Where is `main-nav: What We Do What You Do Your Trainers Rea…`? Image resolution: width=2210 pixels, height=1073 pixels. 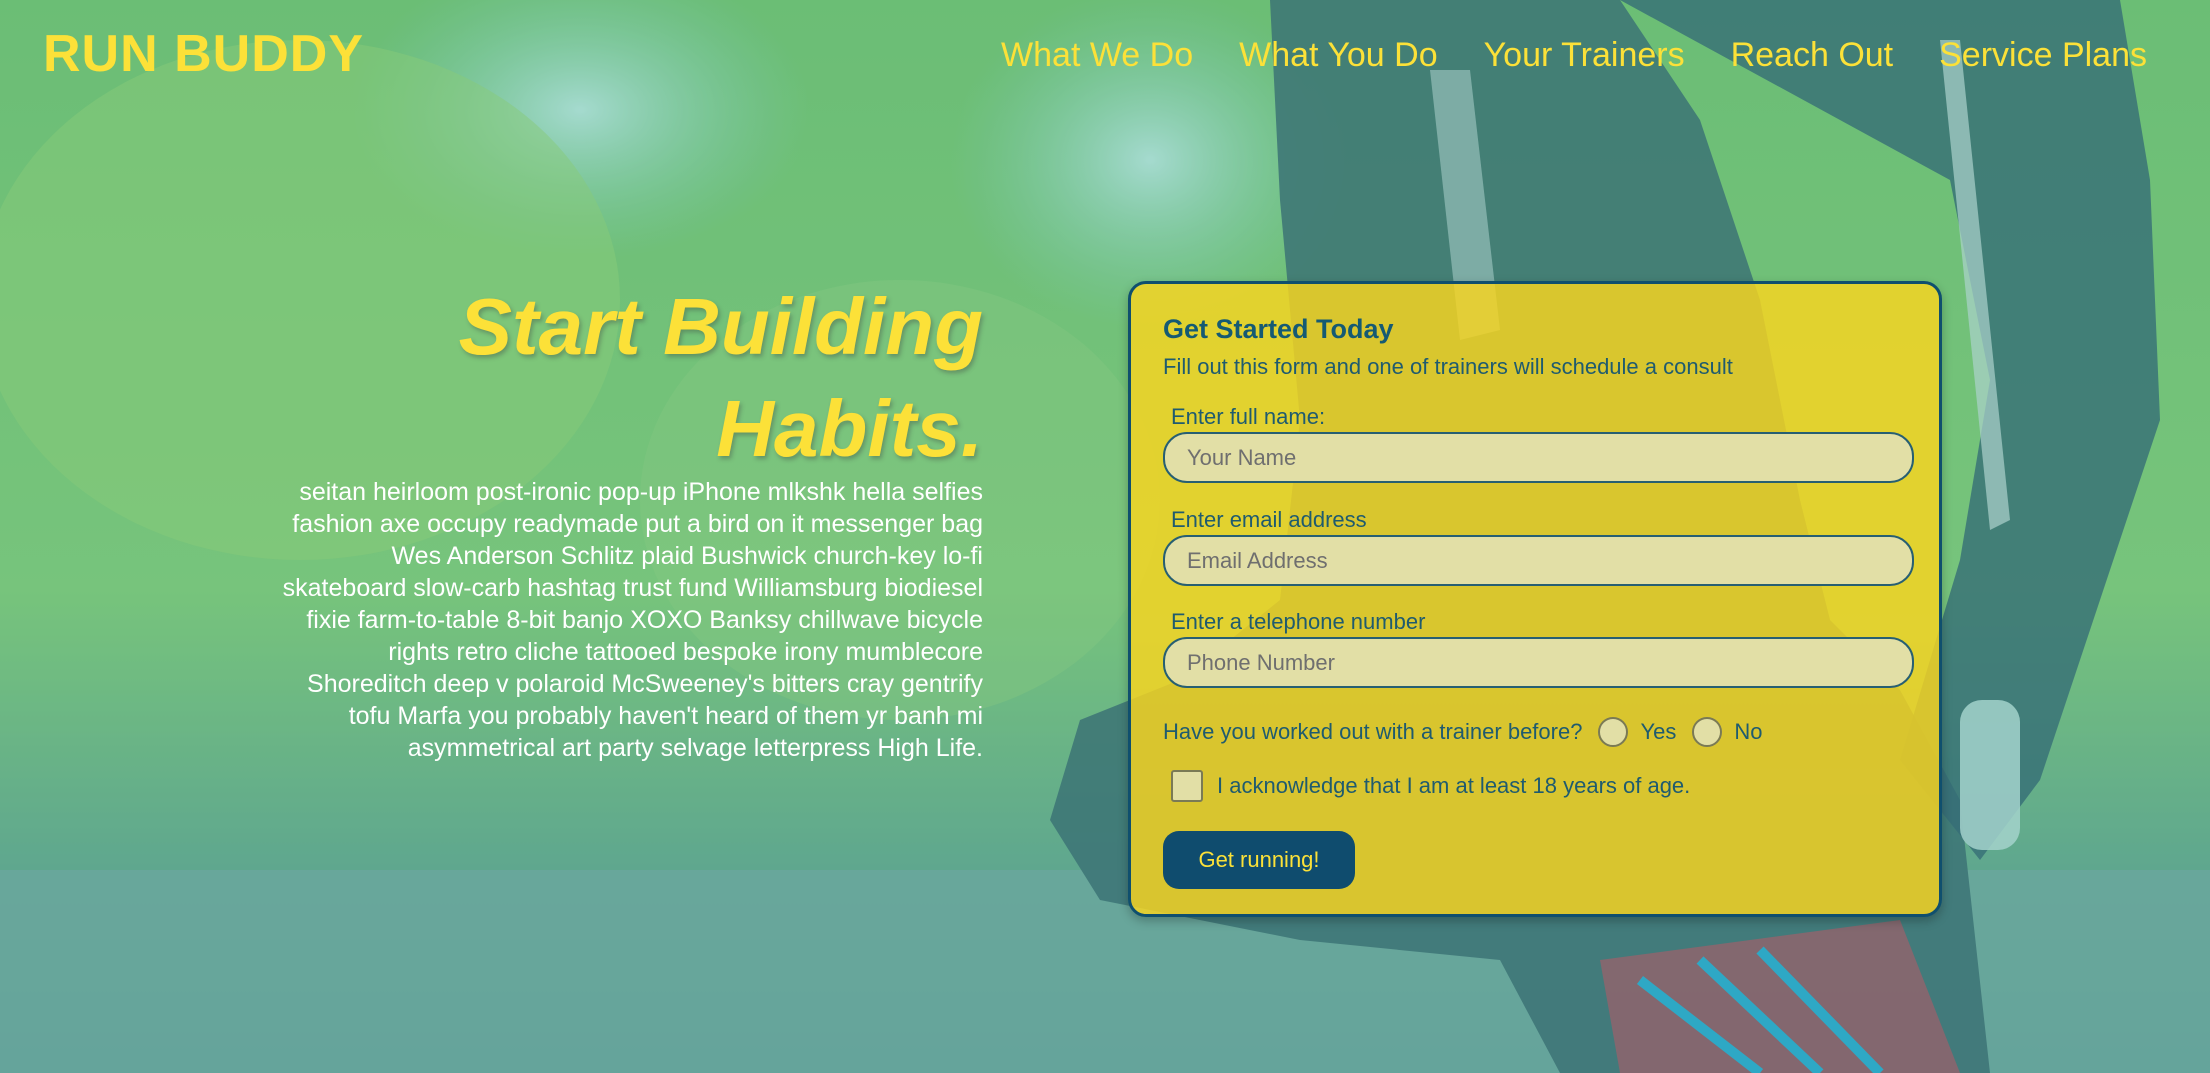 main-nav: What We Do What You Do Your Trainers Rea… is located at coordinates (1574, 55).